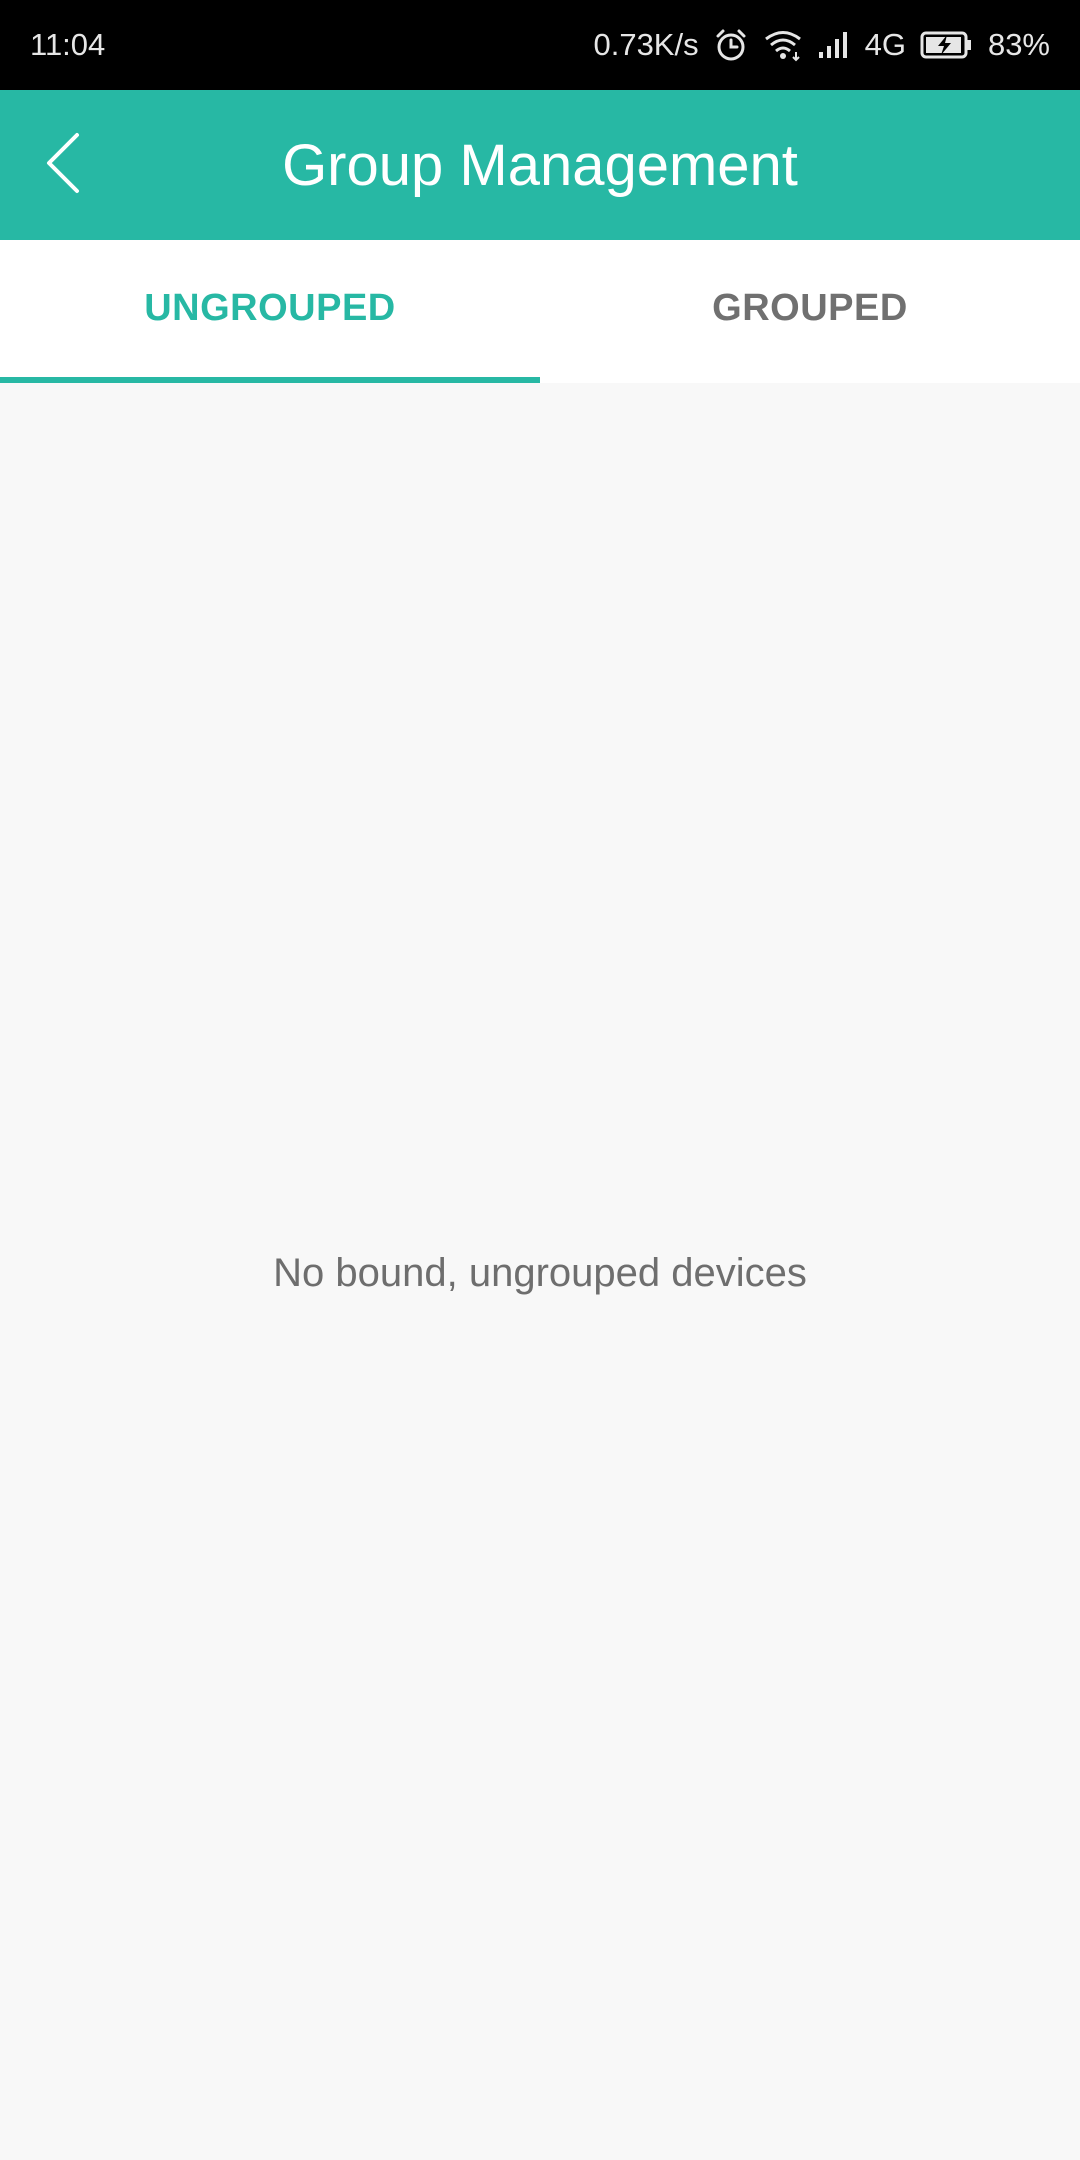 The image size is (1080, 2160). I want to click on tab-bar: UNGROUPED GROUPED, so click(540, 311).